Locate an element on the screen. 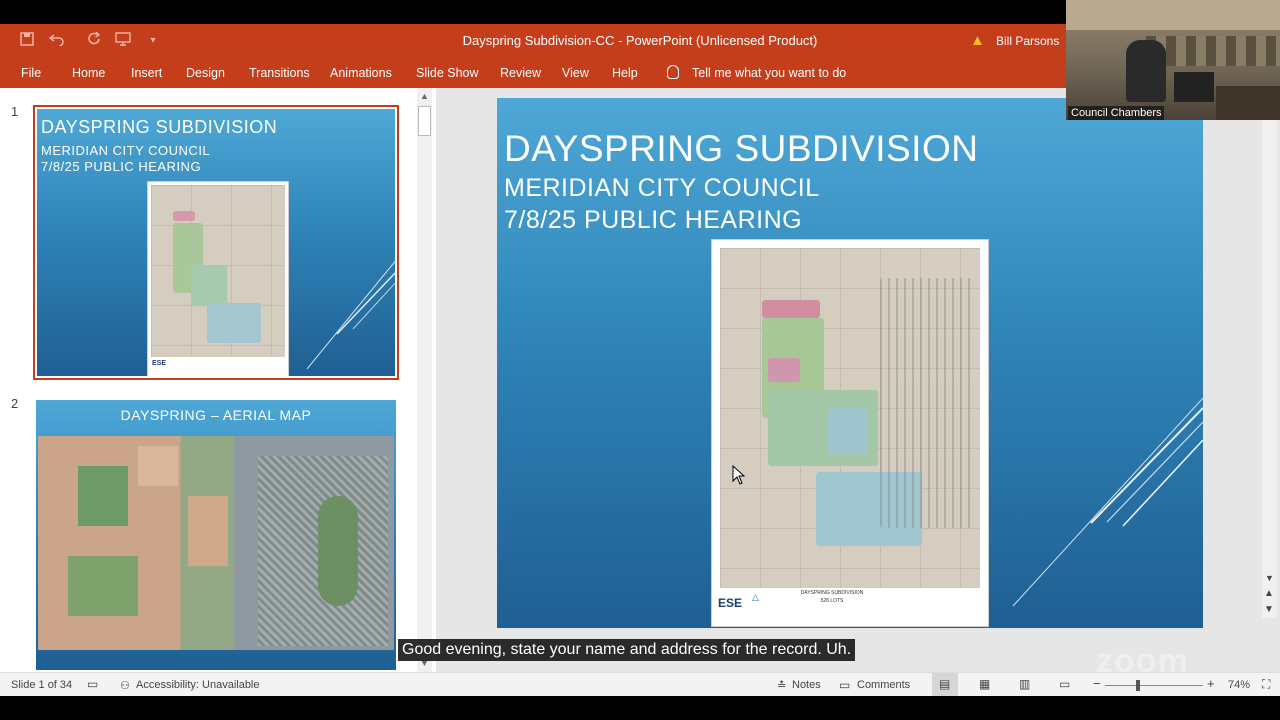 The height and width of the screenshot is (720, 1280). presentation-icon is located at coordinates (123, 41).